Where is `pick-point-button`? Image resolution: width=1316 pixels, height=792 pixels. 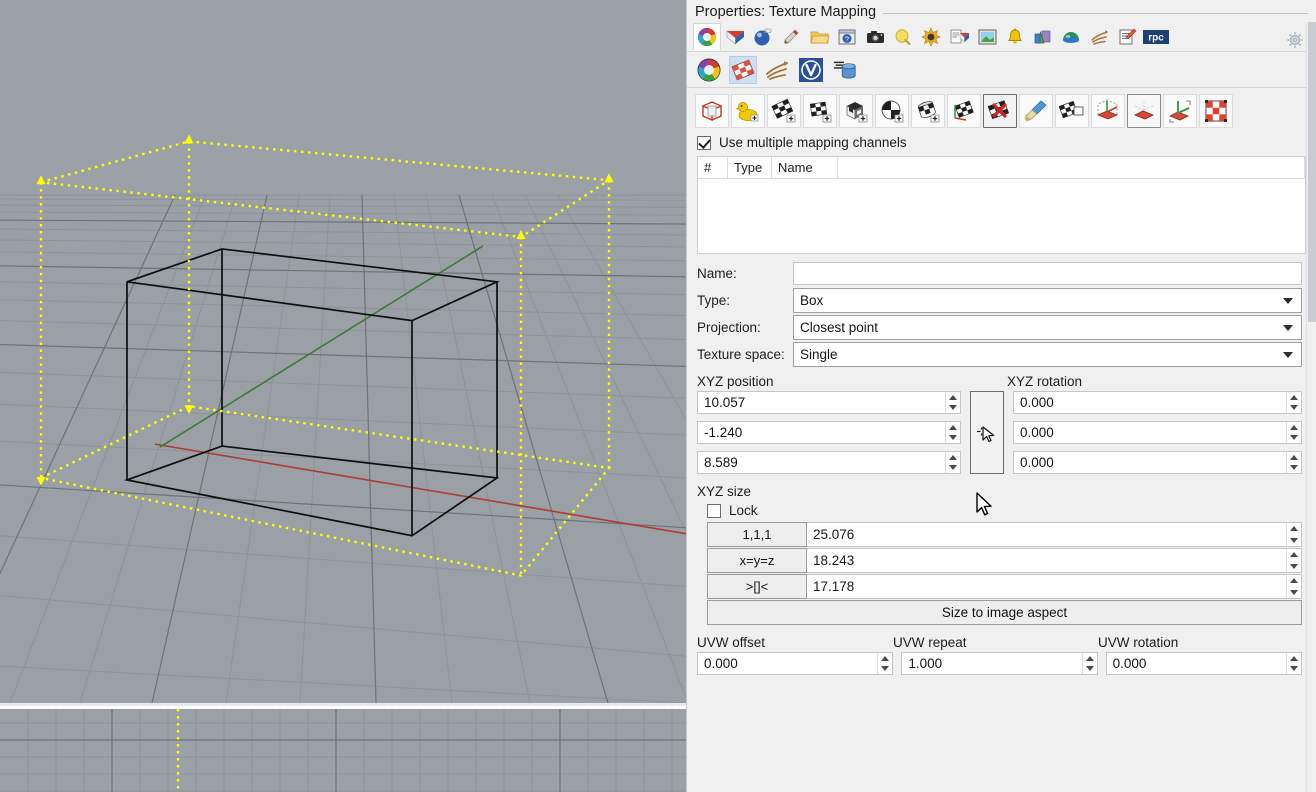
pick-point-button is located at coordinates (987, 432).